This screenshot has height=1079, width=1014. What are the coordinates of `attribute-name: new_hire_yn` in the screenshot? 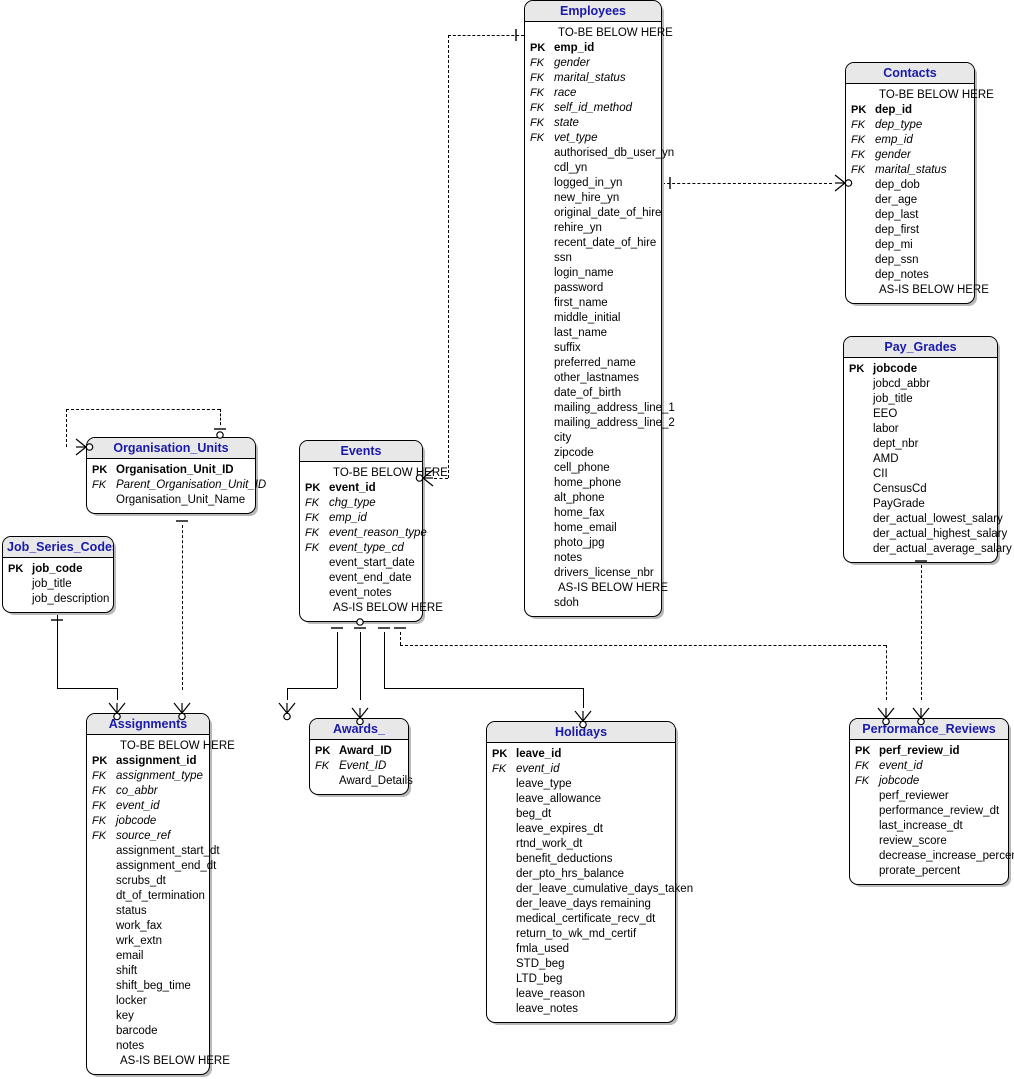 It's located at (587, 198).